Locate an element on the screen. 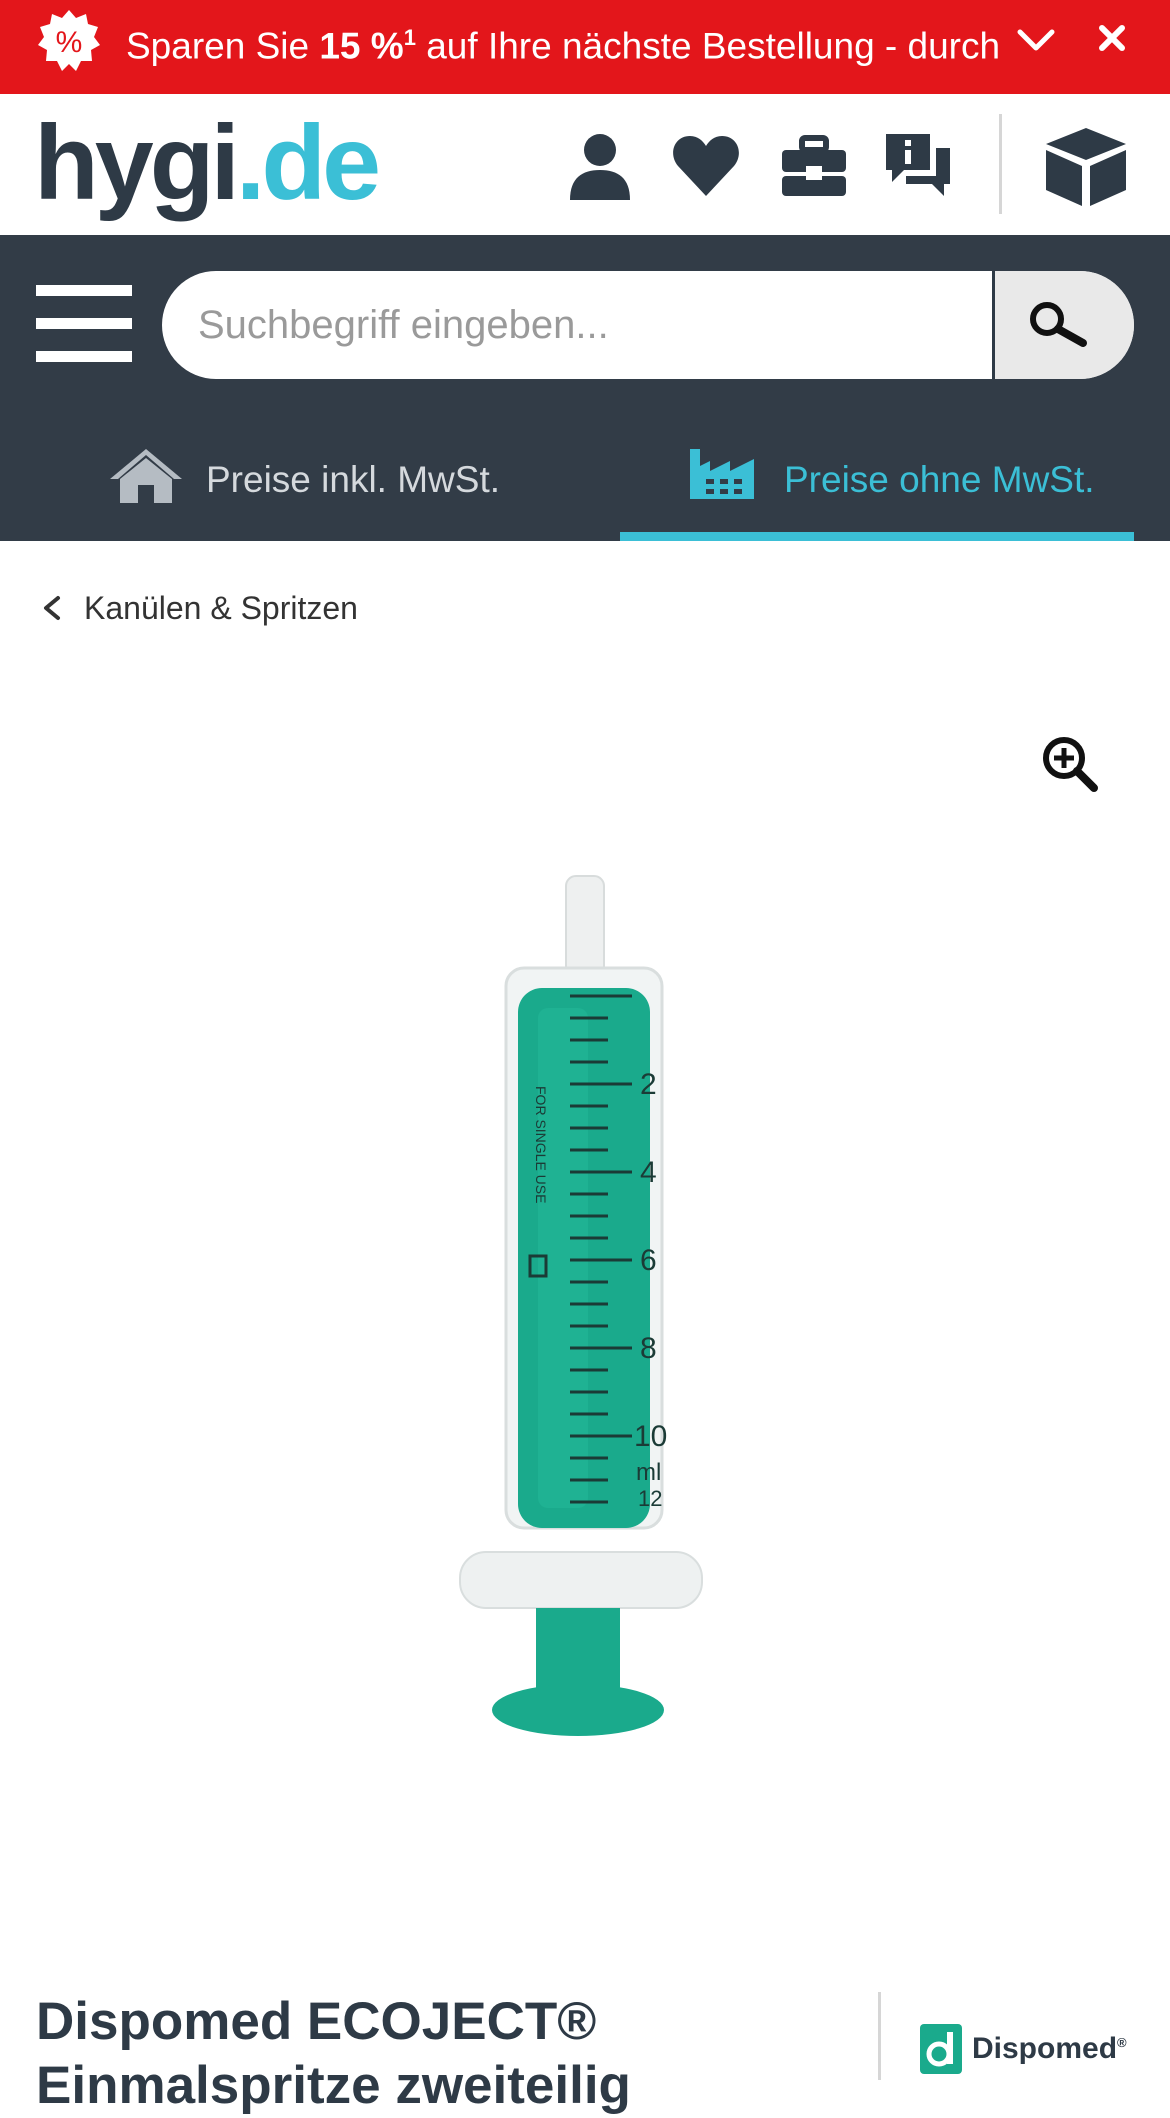  site-header: hygi.de is located at coordinates (585, 164).